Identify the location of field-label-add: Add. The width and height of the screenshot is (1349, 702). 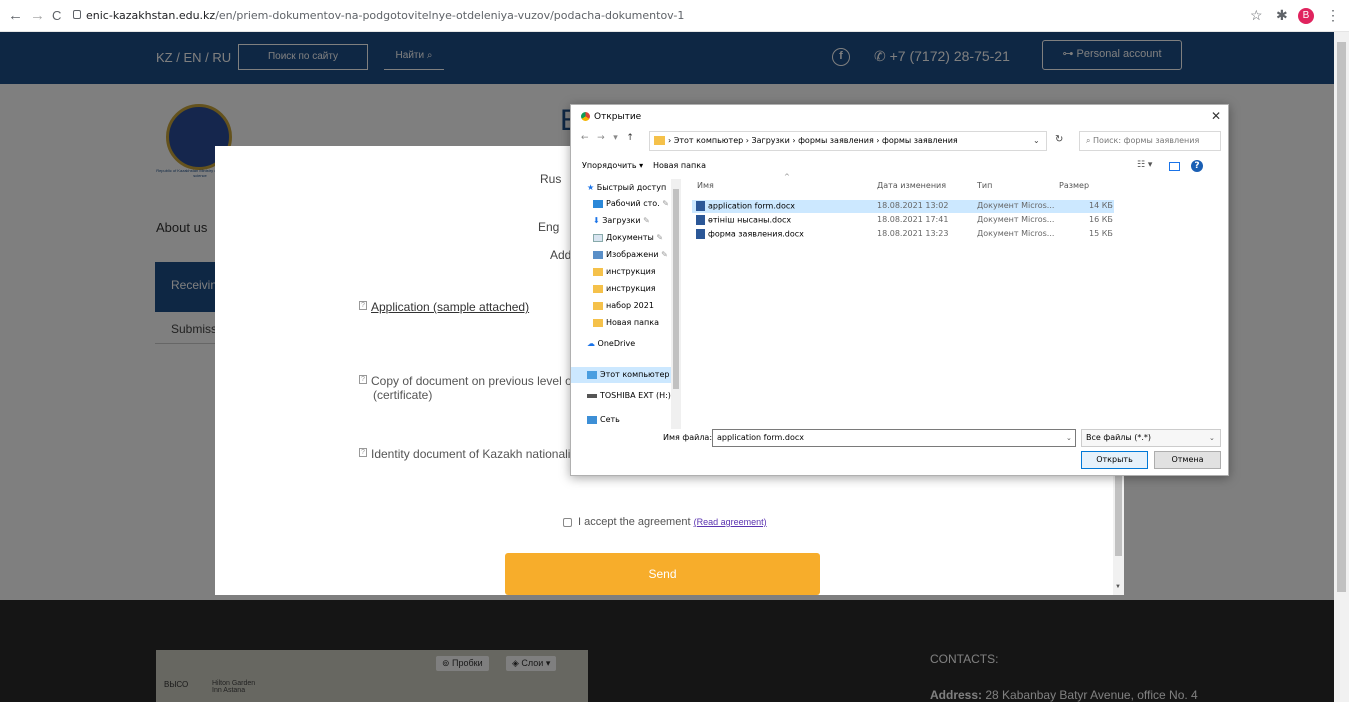
(561, 255).